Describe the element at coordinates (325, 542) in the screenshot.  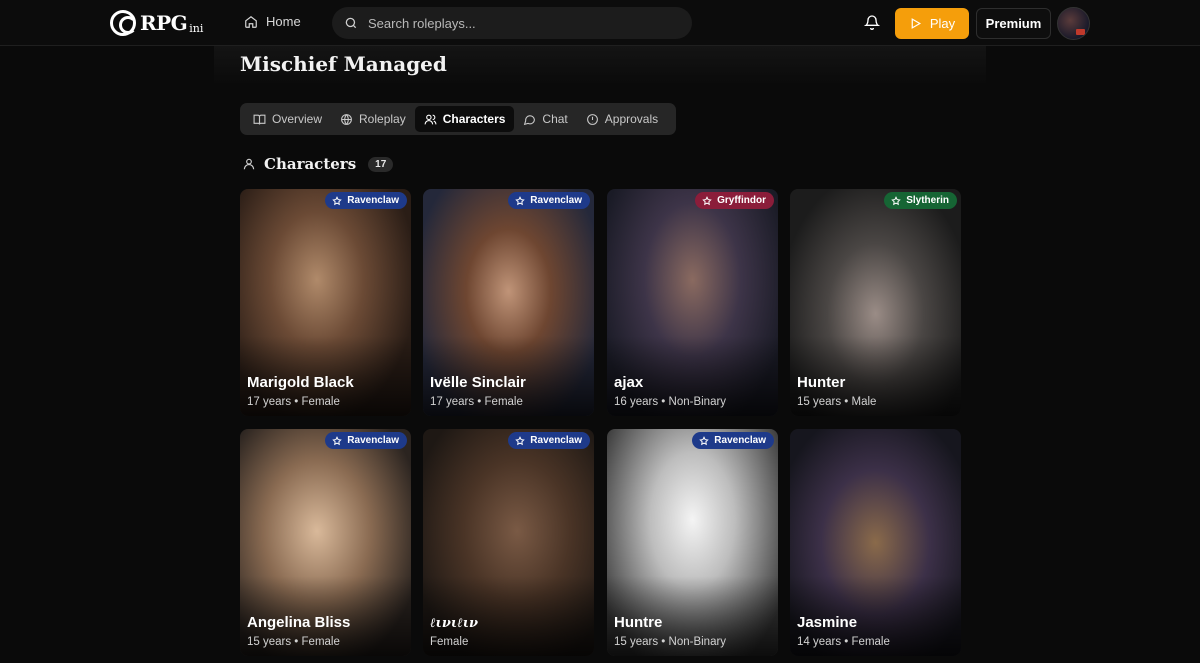
I see `character-card: Ravenclaw Angelina Bliss 15 years • Female` at that location.